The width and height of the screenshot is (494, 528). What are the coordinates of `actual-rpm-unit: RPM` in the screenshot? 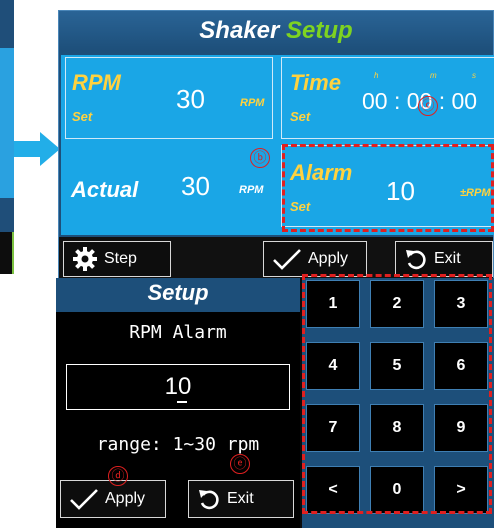 It's located at (251, 190).